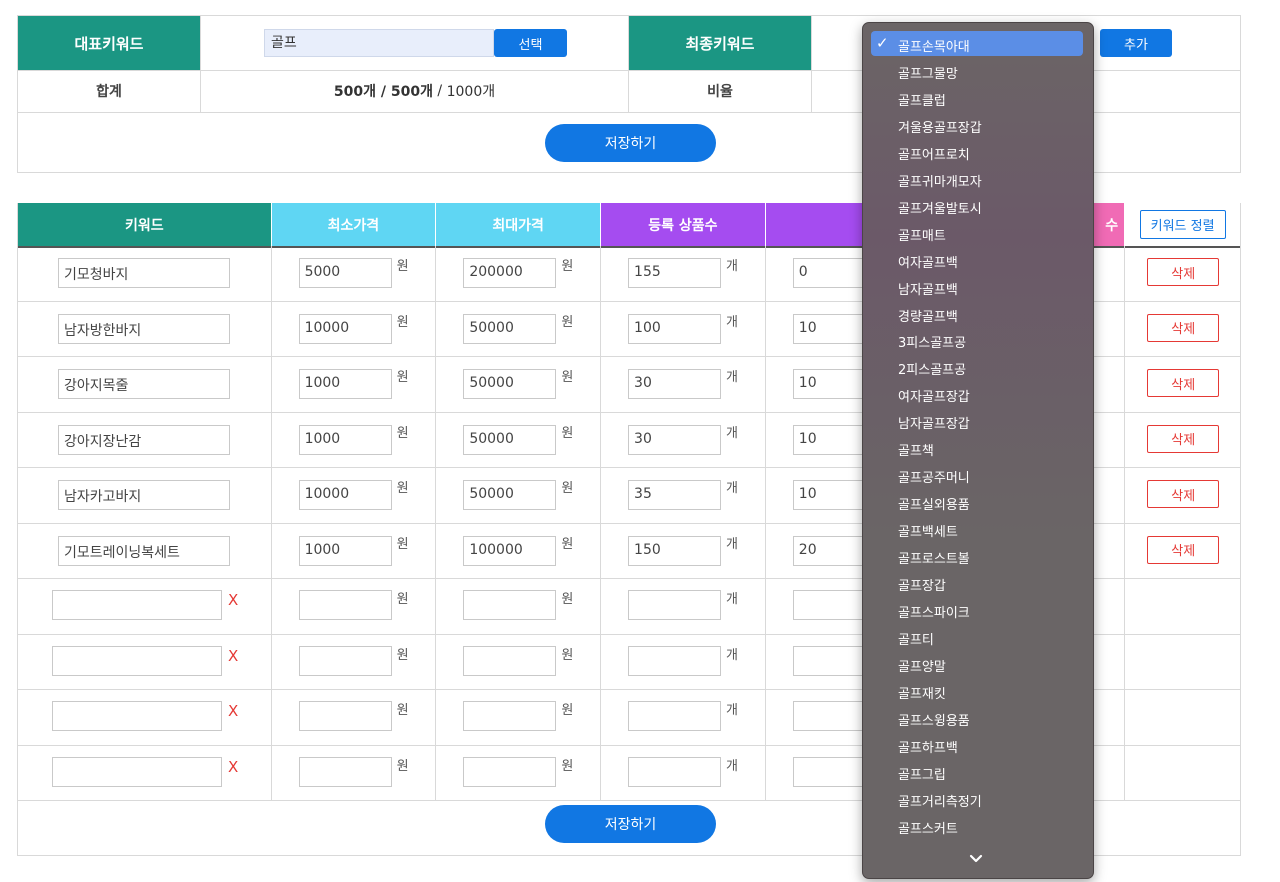 This screenshot has width=1280, height=882. I want to click on table-cell: 원, so click(354, 661).